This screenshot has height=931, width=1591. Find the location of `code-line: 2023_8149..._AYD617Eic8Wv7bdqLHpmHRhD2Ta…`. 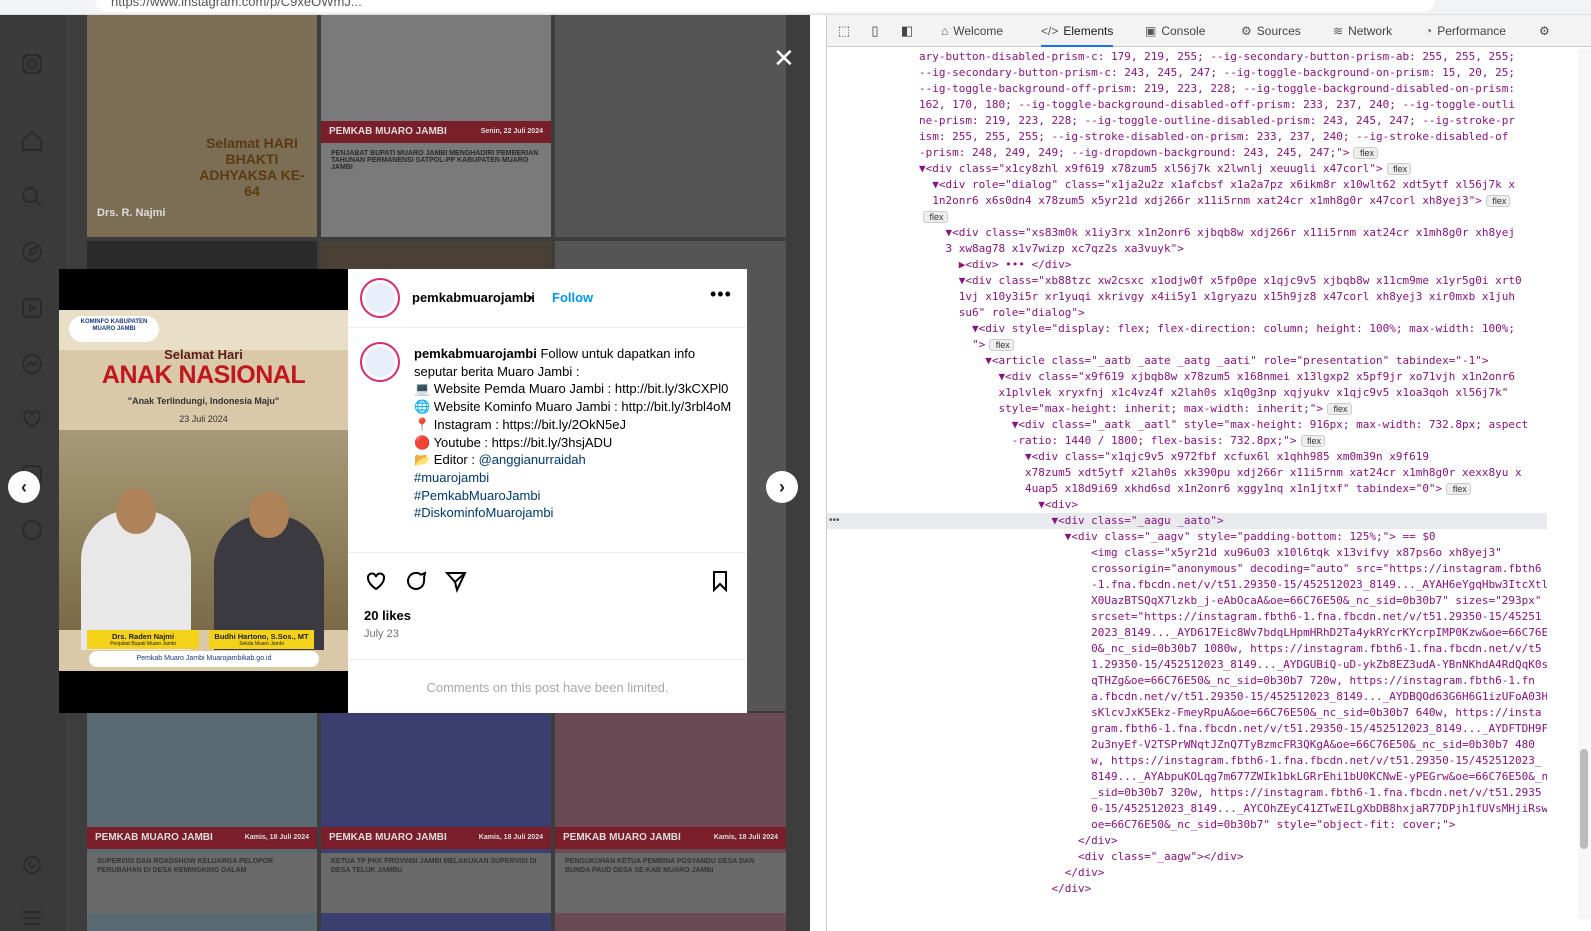

code-line: 2023_8149..._AYD617Eic8Wv7bdqLHpmHRhD2Ta… is located at coordinates (1233, 633).